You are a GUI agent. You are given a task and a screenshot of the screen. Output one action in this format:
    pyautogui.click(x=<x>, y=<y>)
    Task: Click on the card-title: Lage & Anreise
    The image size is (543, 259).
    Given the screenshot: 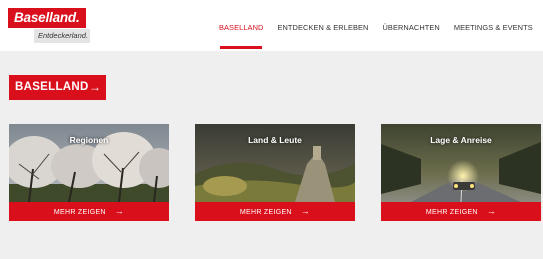 What is the action you would take?
    pyautogui.click(x=461, y=140)
    